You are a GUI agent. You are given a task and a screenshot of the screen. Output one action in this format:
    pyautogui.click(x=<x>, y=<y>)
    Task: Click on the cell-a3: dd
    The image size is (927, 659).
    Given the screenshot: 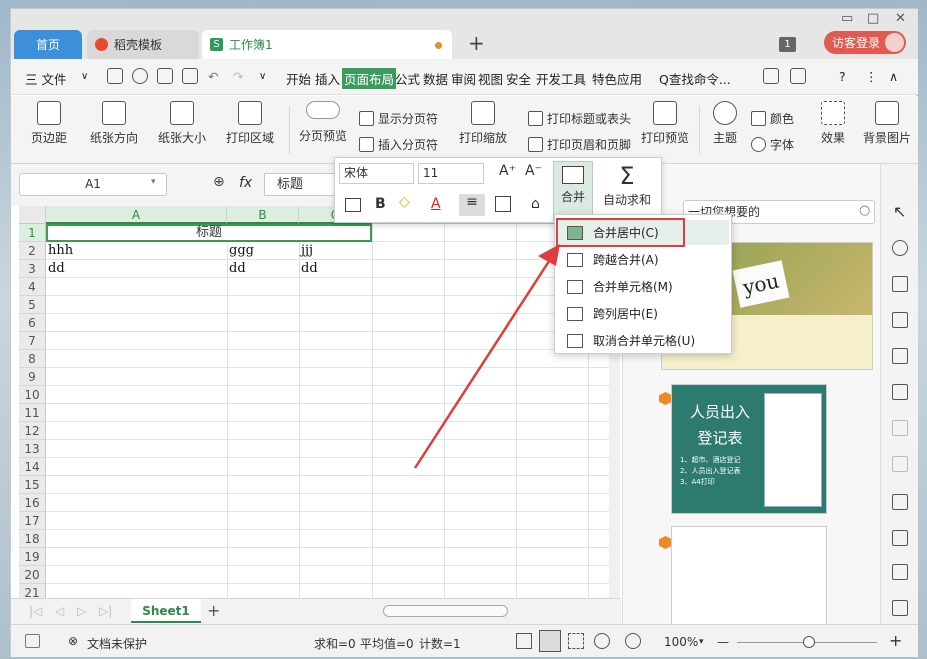 What is the action you would take?
    pyautogui.click(x=55, y=269)
    